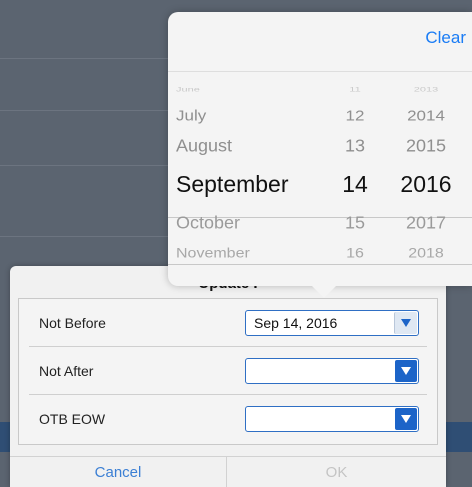 The height and width of the screenshot is (487, 472). I want to click on field-row-otb-eow: OTB EOW, so click(228, 419).